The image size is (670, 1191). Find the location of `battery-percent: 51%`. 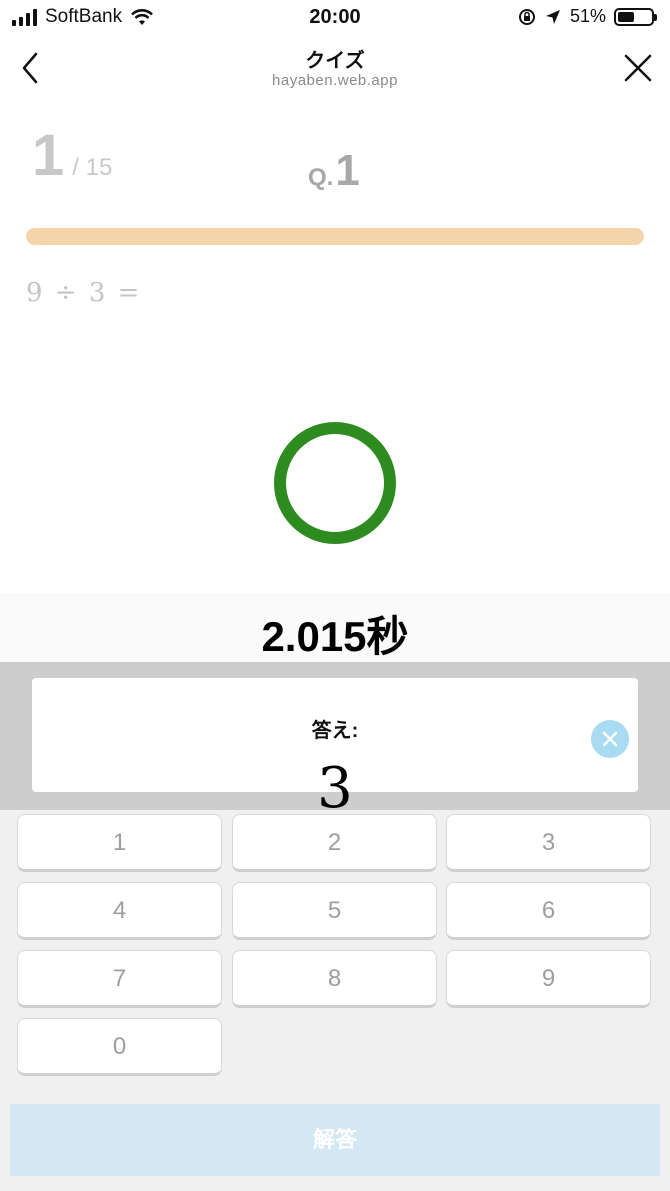

battery-percent: 51% is located at coordinates (587, 16).